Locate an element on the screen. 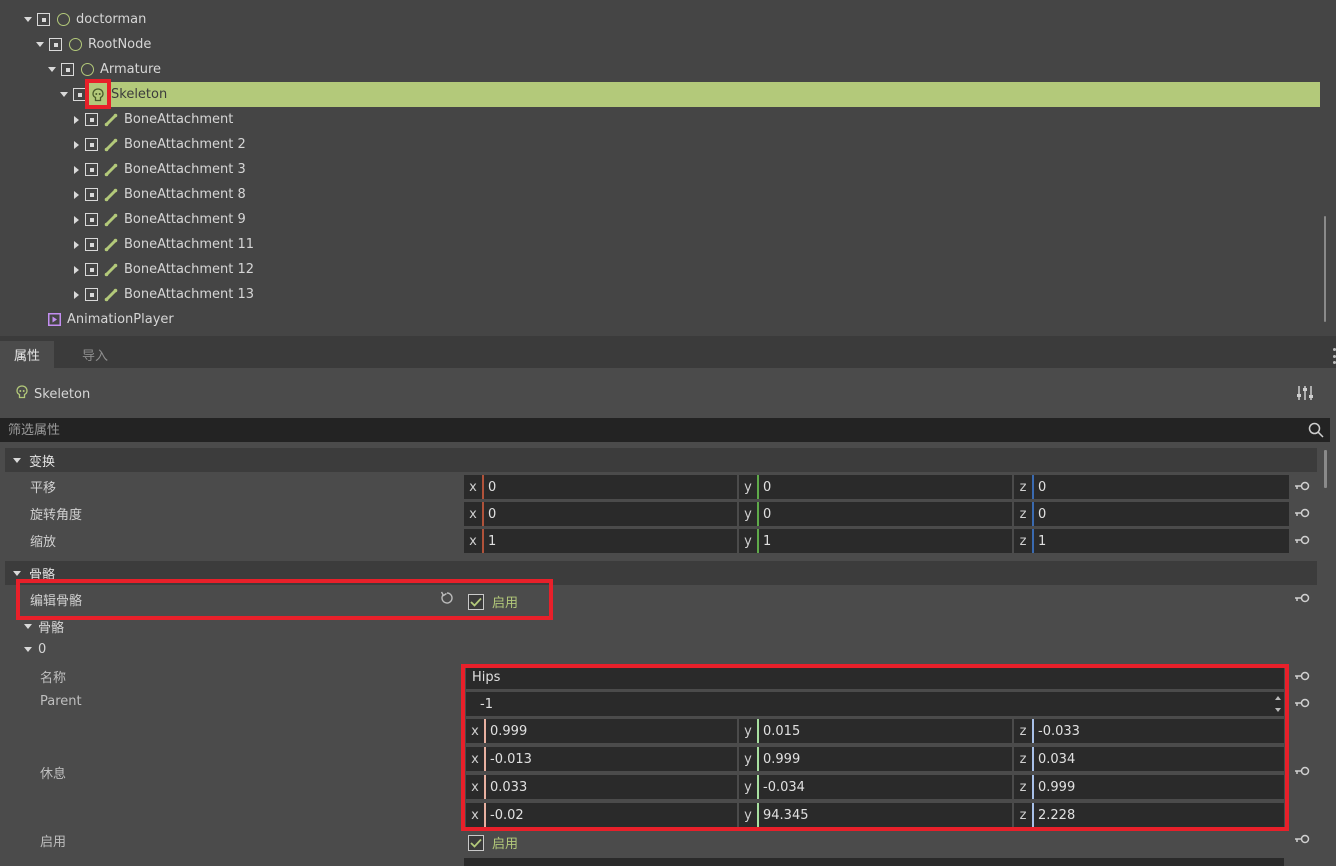 The image size is (1336, 866). rest-row2-x-field: x -0.013 is located at coordinates (601, 759).